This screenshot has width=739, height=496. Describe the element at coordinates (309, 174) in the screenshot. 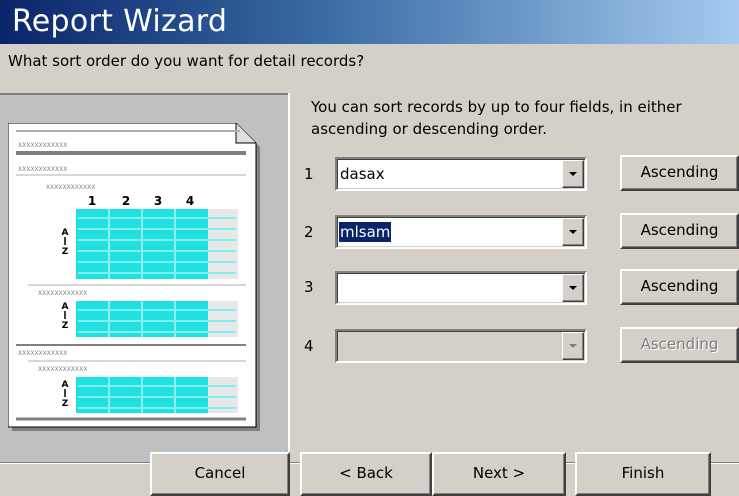

I see `sort-row-number-1: 1` at that location.